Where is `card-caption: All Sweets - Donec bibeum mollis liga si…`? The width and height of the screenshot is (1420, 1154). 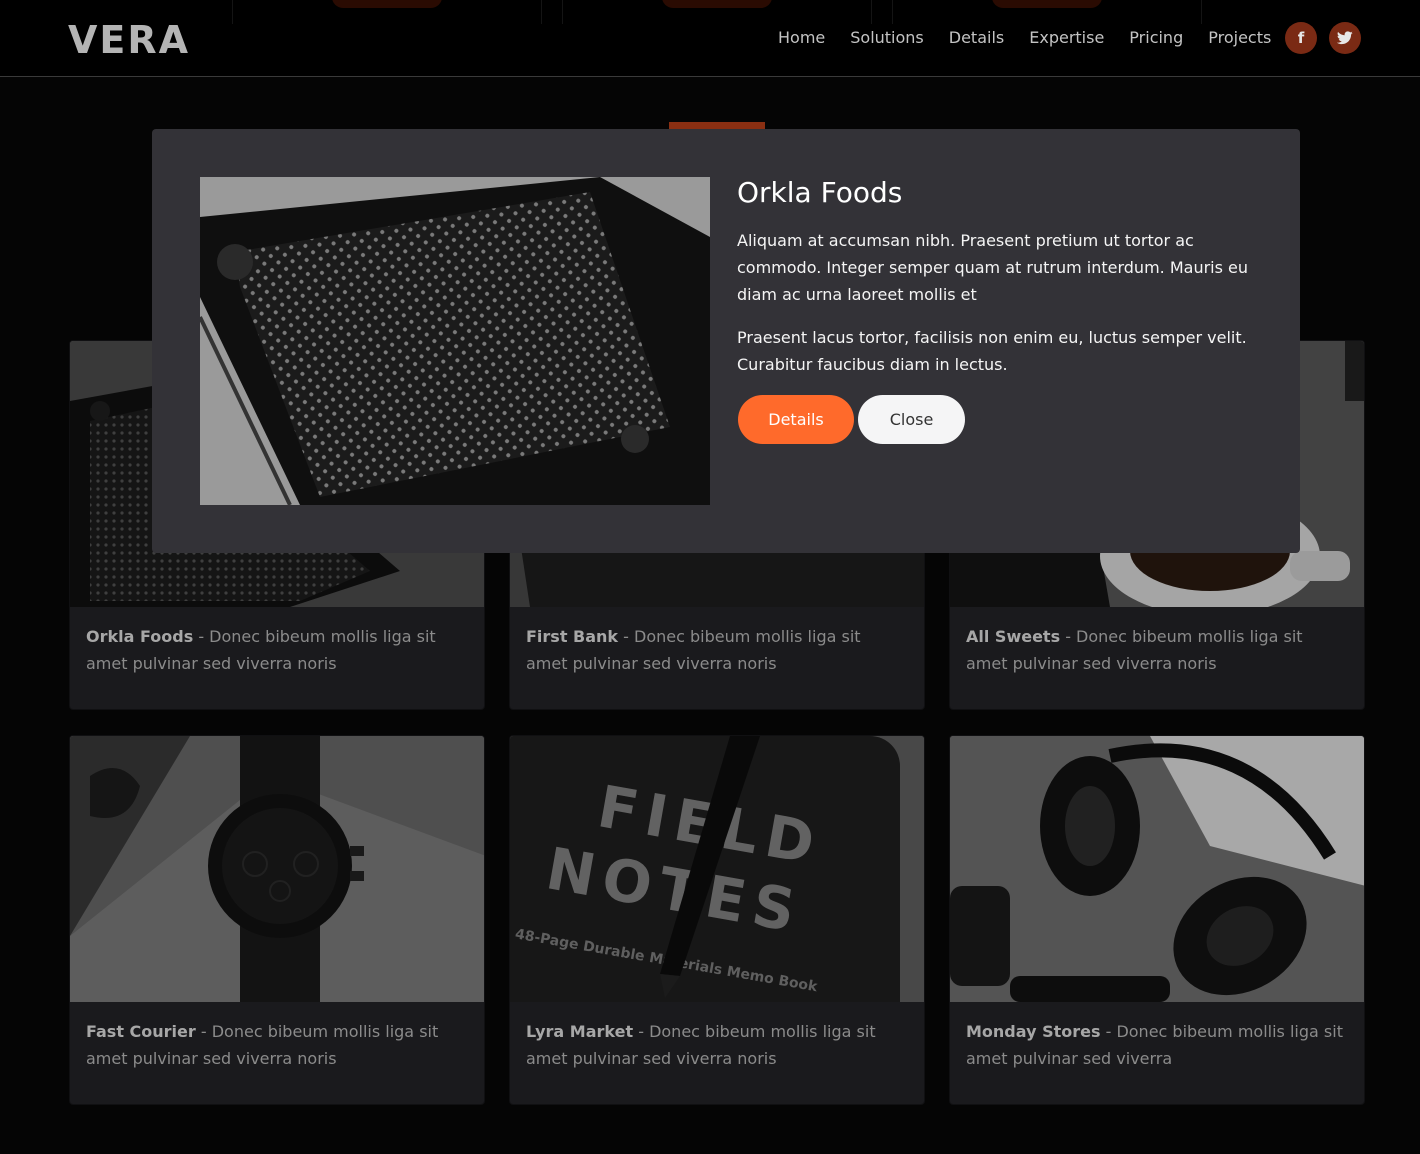
card-caption: All Sweets - Donec bibeum mollis liga si… is located at coordinates (1155, 650).